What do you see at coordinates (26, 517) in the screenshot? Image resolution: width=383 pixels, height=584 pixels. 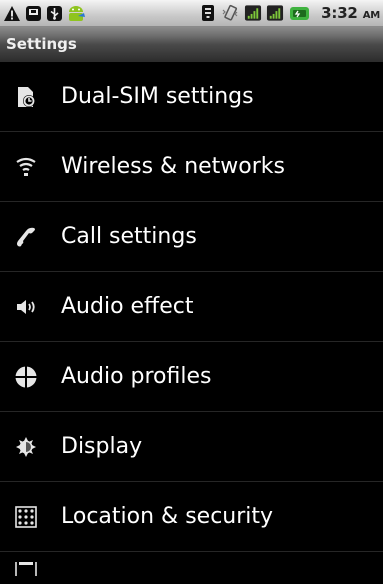 I see `location-grid-icon` at bounding box center [26, 517].